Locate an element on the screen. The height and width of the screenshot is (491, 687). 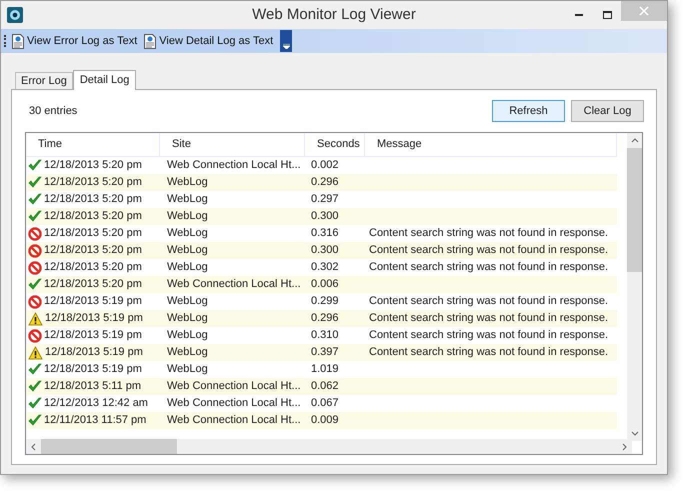
table-cell-text: 0.299 is located at coordinates (325, 302).